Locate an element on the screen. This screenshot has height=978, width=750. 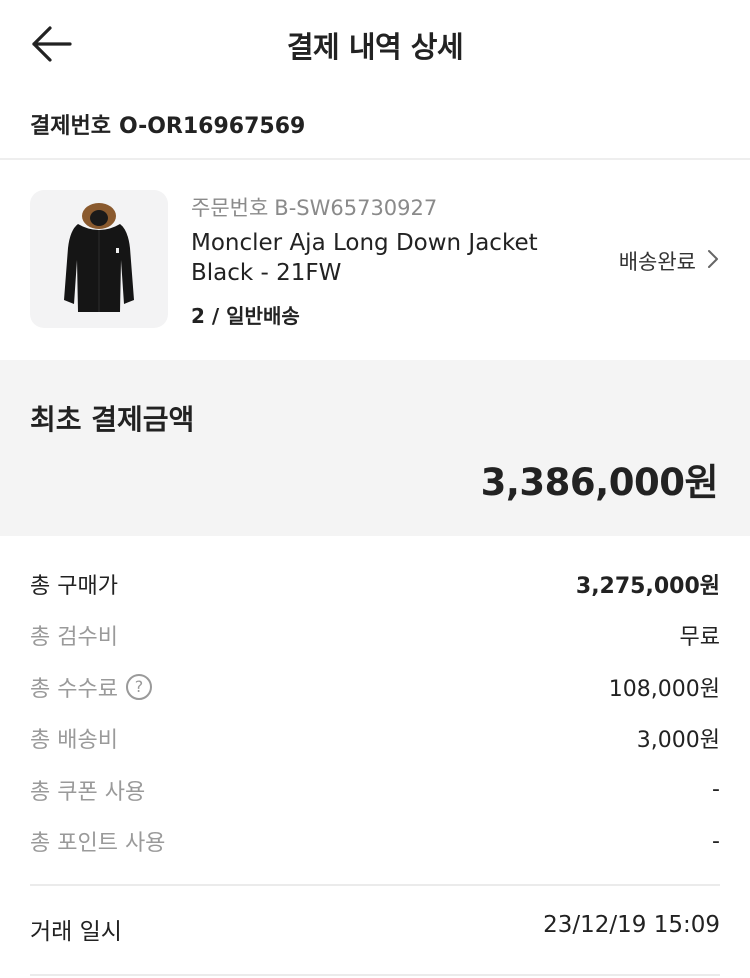
trade-datetime-row: 거래 일시 23/12/19 15:09 is located at coordinates (375, 929).